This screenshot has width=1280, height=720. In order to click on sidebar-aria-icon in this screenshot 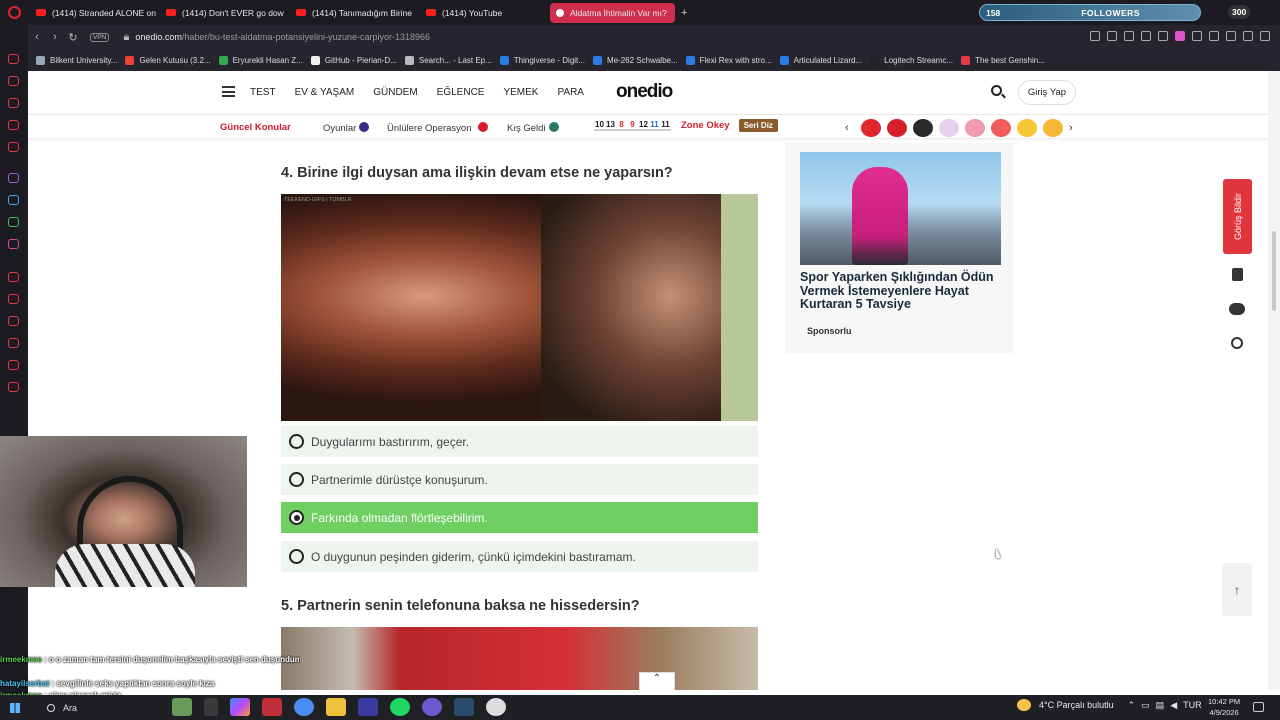, I will do `click(13, 59)`.